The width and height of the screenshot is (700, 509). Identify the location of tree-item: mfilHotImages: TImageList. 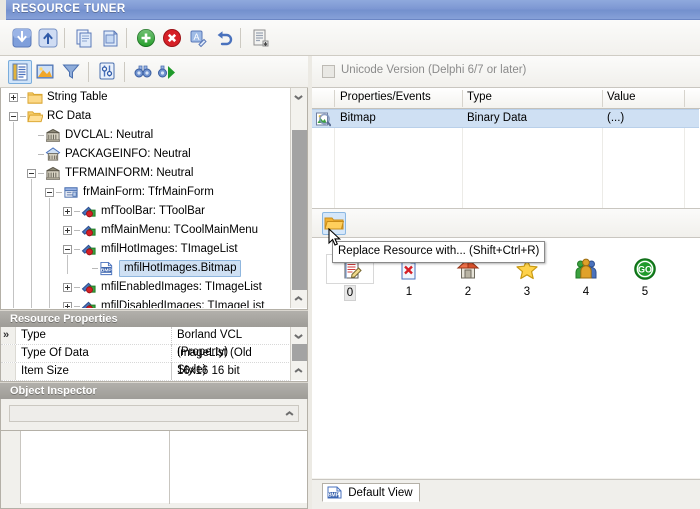
(145, 249).